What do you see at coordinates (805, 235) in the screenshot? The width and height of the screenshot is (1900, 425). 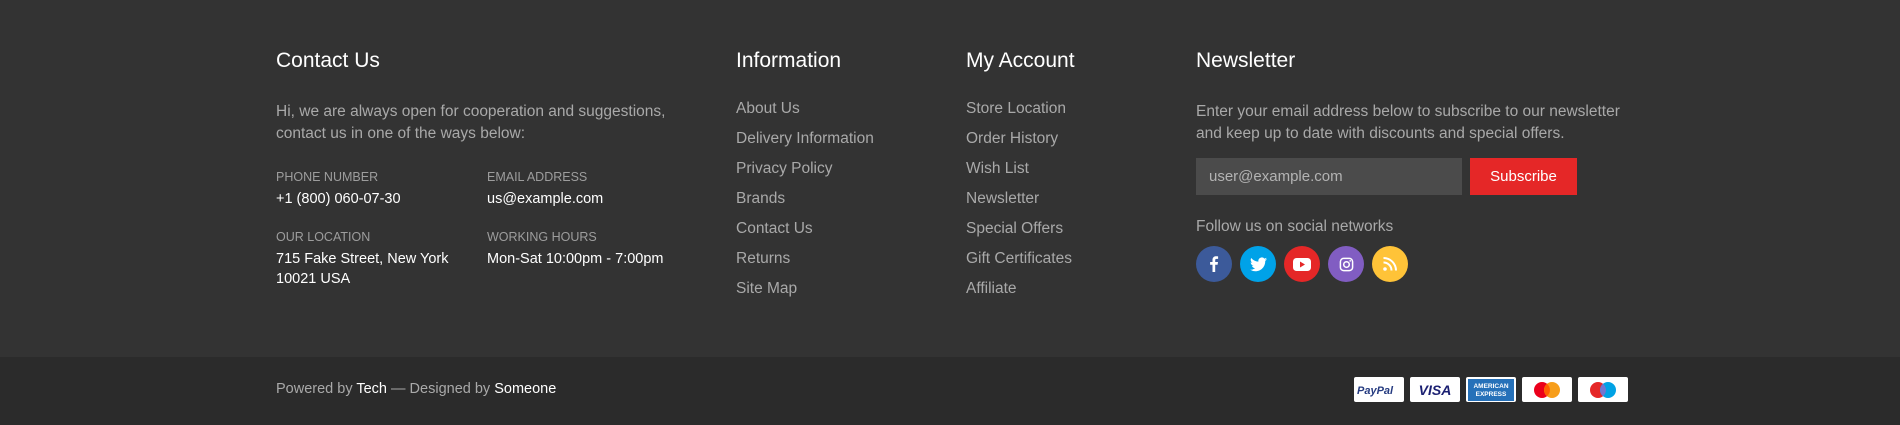 I see `link-contact-us: Contact Us` at bounding box center [805, 235].